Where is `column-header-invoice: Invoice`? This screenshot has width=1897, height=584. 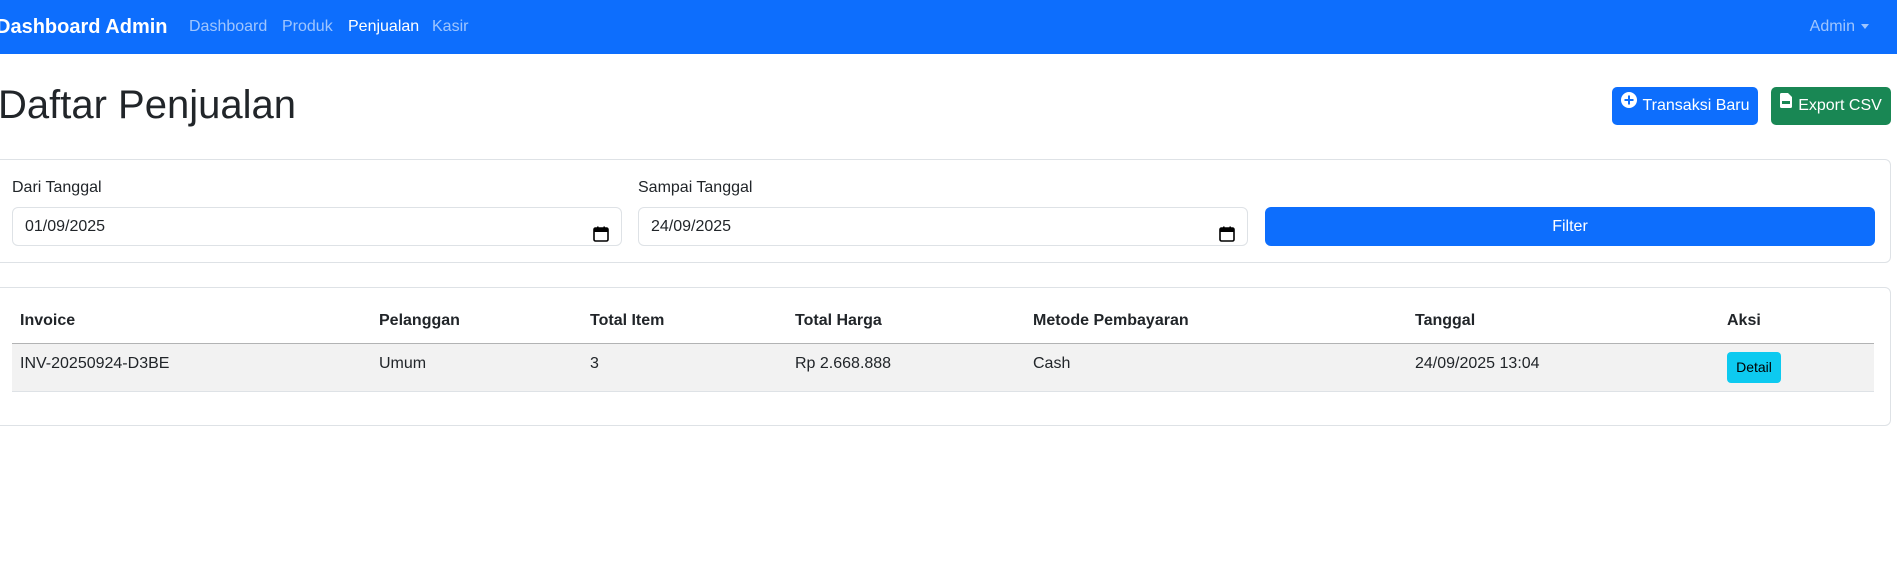
column-header-invoice: Invoice is located at coordinates (48, 320).